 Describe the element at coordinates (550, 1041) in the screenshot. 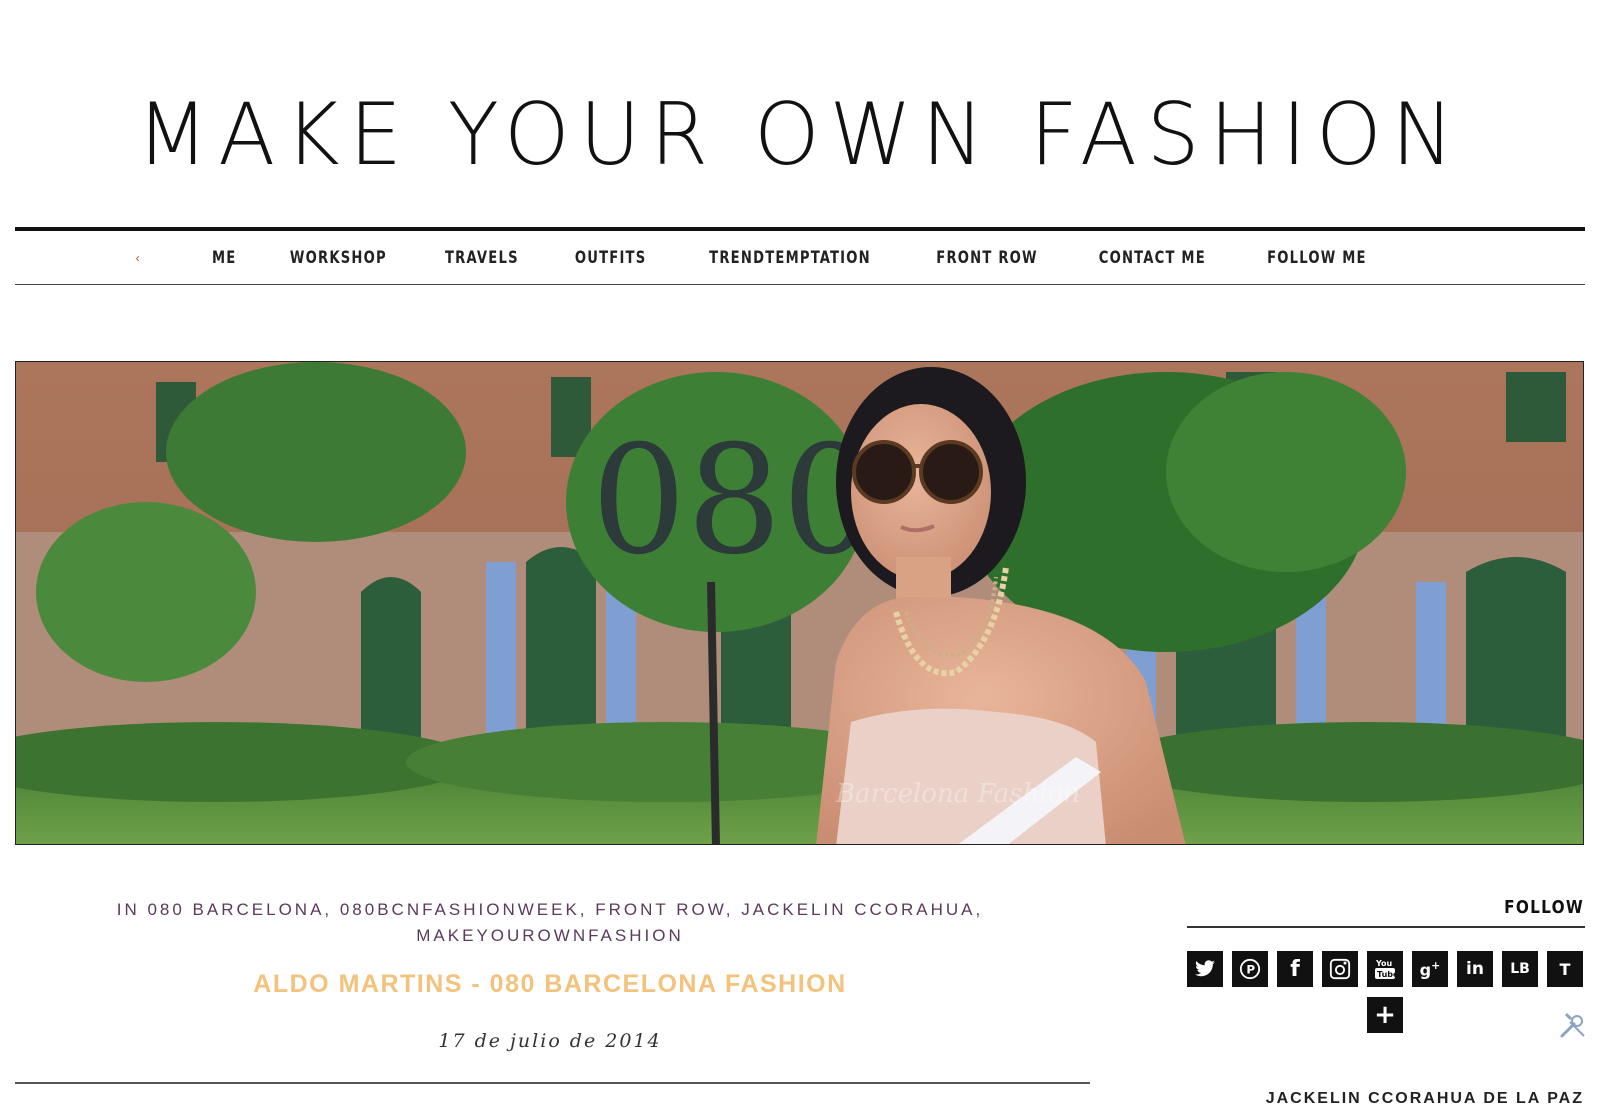

I see `post-date: 17 de julio de 2014` at that location.